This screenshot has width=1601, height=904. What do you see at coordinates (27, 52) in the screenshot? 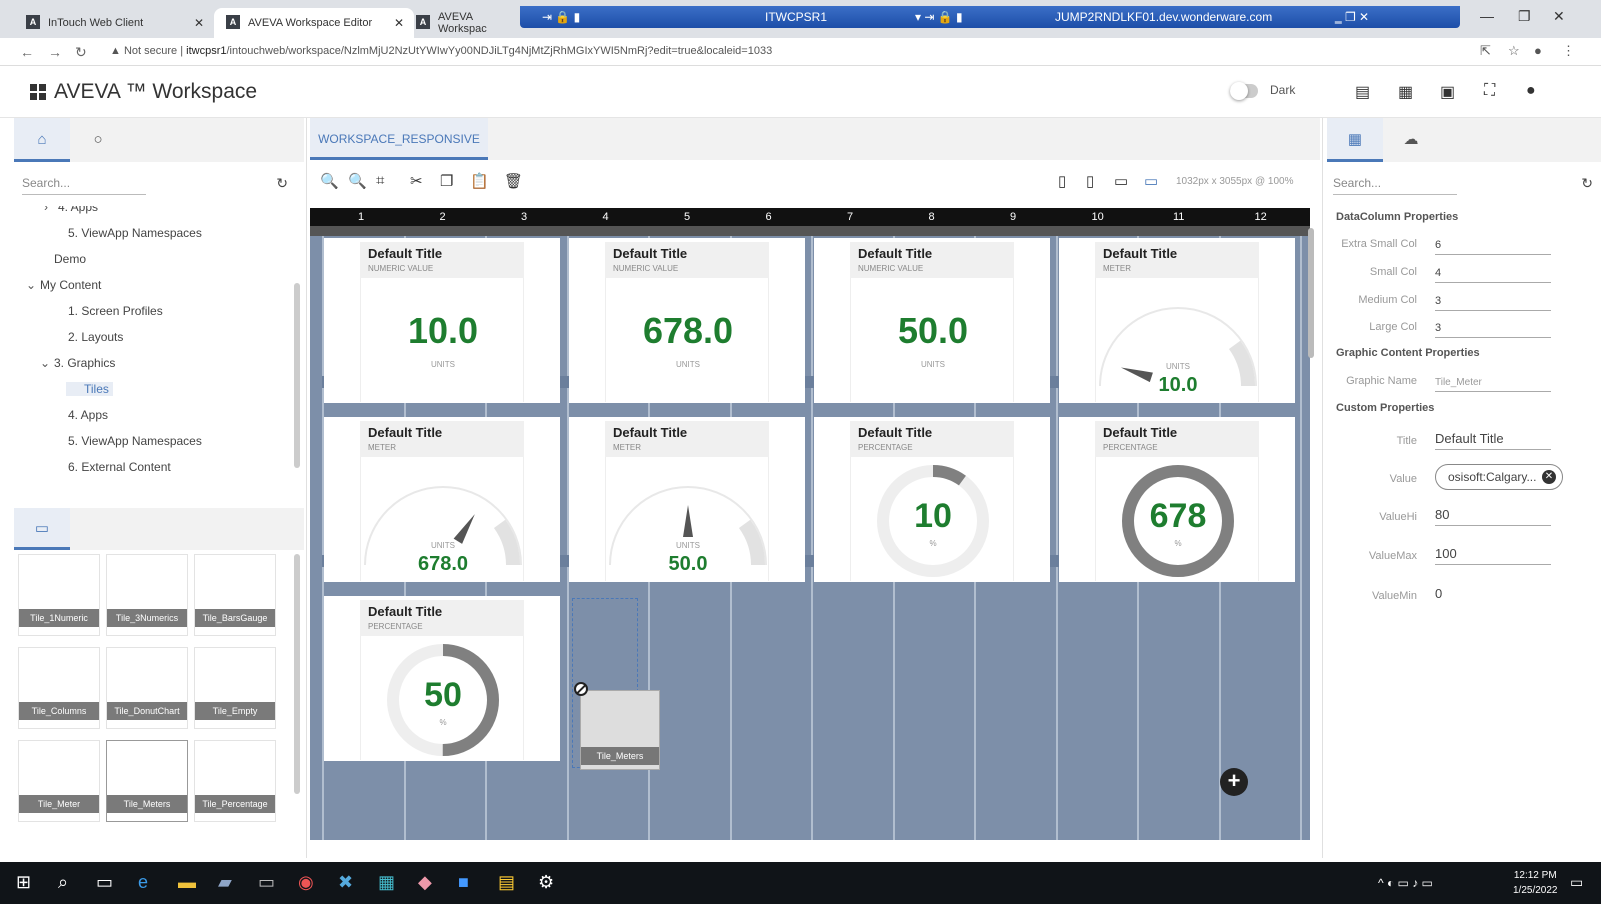
I see `back-icon: ←` at bounding box center [27, 52].